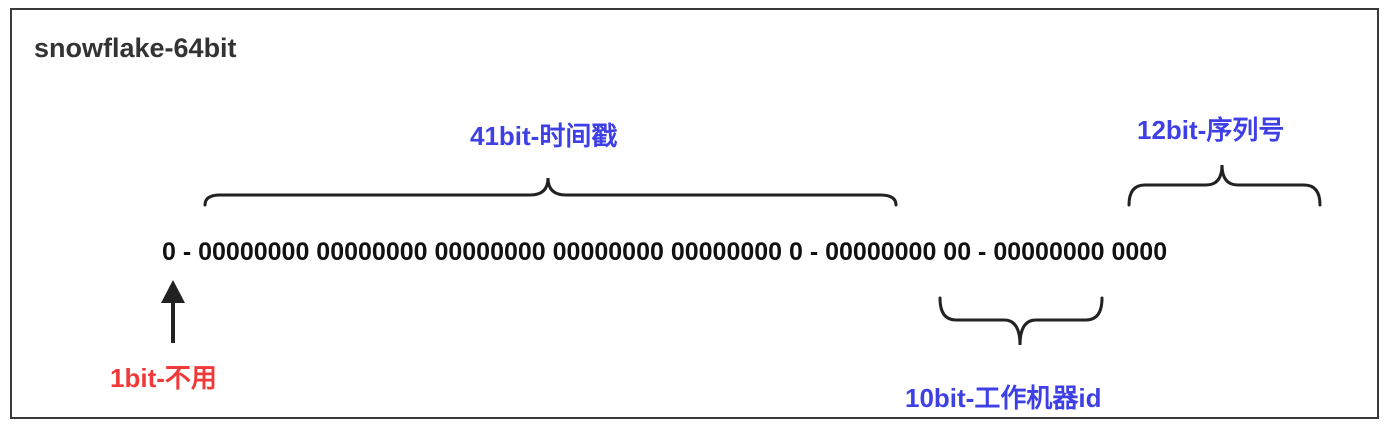 This screenshot has width=1393, height=433. What do you see at coordinates (1021, 321) in the screenshot?
I see `worker-id-brace` at bounding box center [1021, 321].